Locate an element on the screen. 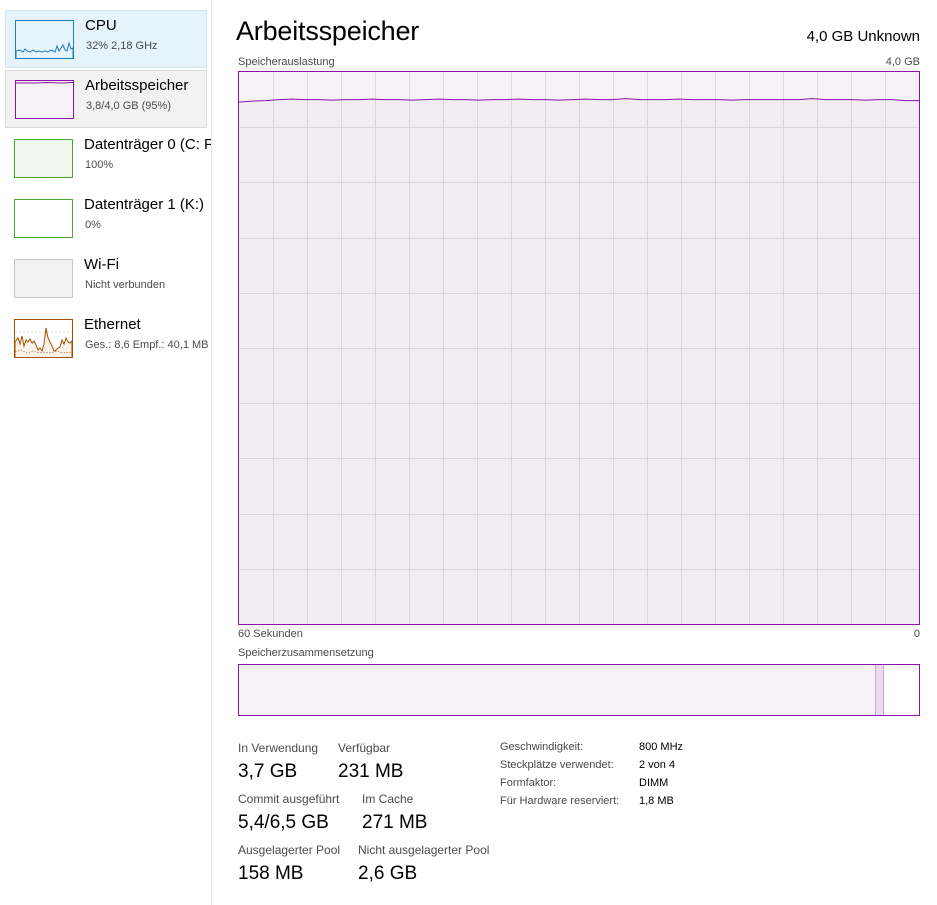 The width and height of the screenshot is (937, 905). sidebar-item-label: Datenträger 0 (C: F is located at coordinates (148, 144).